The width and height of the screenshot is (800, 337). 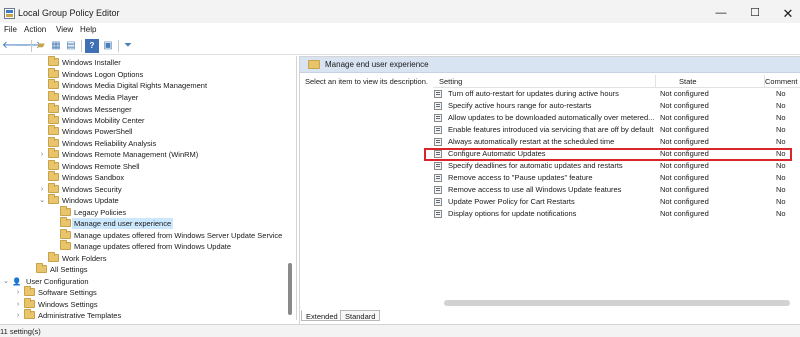 What do you see at coordinates (35, 29) in the screenshot?
I see `menu-action: Action` at bounding box center [35, 29].